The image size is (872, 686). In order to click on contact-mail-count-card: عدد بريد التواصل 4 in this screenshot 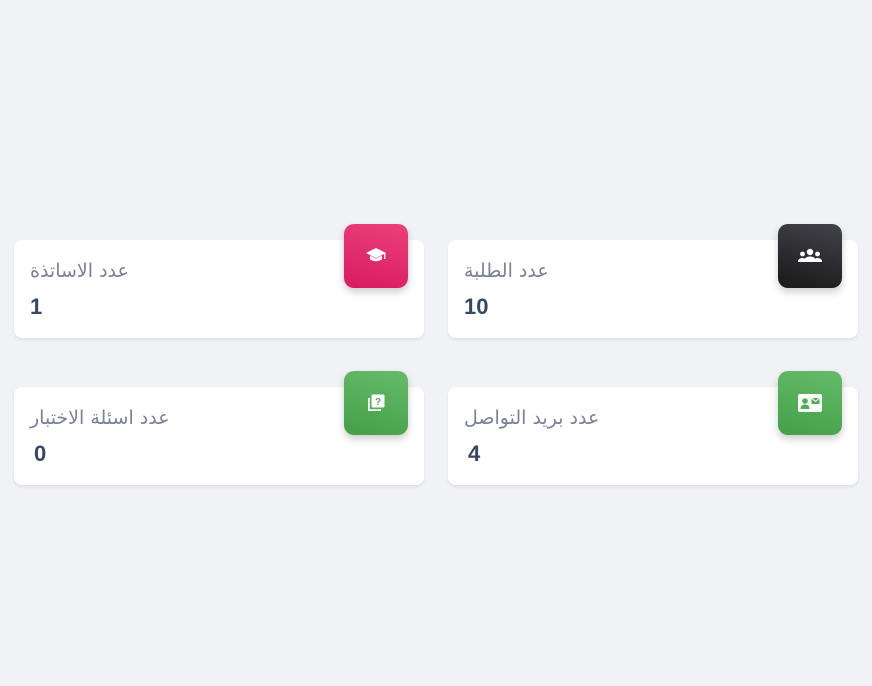, I will do `click(653, 428)`.